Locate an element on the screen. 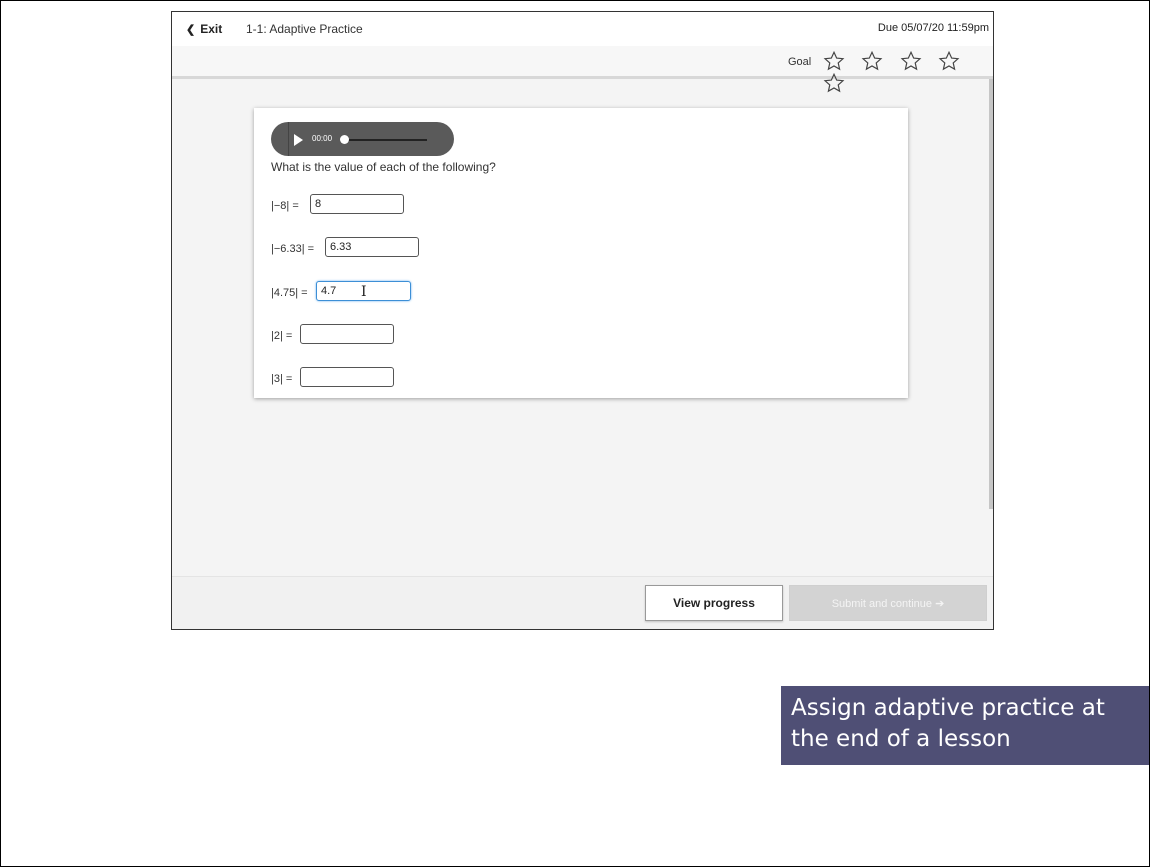 The height and width of the screenshot is (867, 1150). audio-time: 00:00 is located at coordinates (322, 138).